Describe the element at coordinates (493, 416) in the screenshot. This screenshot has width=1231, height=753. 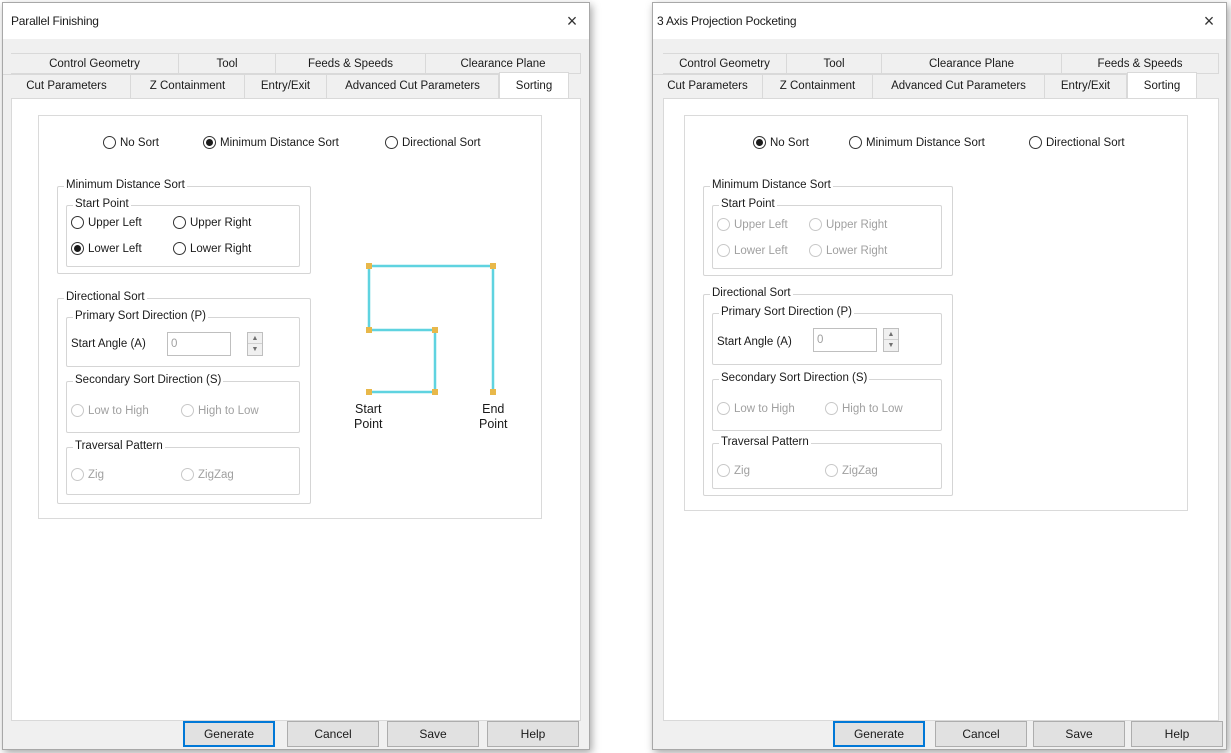
I see `end-point-label: End Point` at that location.